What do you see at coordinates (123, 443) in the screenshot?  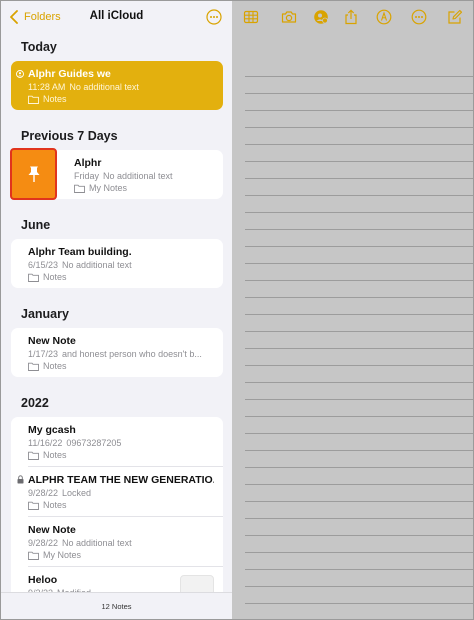 I see `note-meta: 11/16/22 09673287205` at bounding box center [123, 443].